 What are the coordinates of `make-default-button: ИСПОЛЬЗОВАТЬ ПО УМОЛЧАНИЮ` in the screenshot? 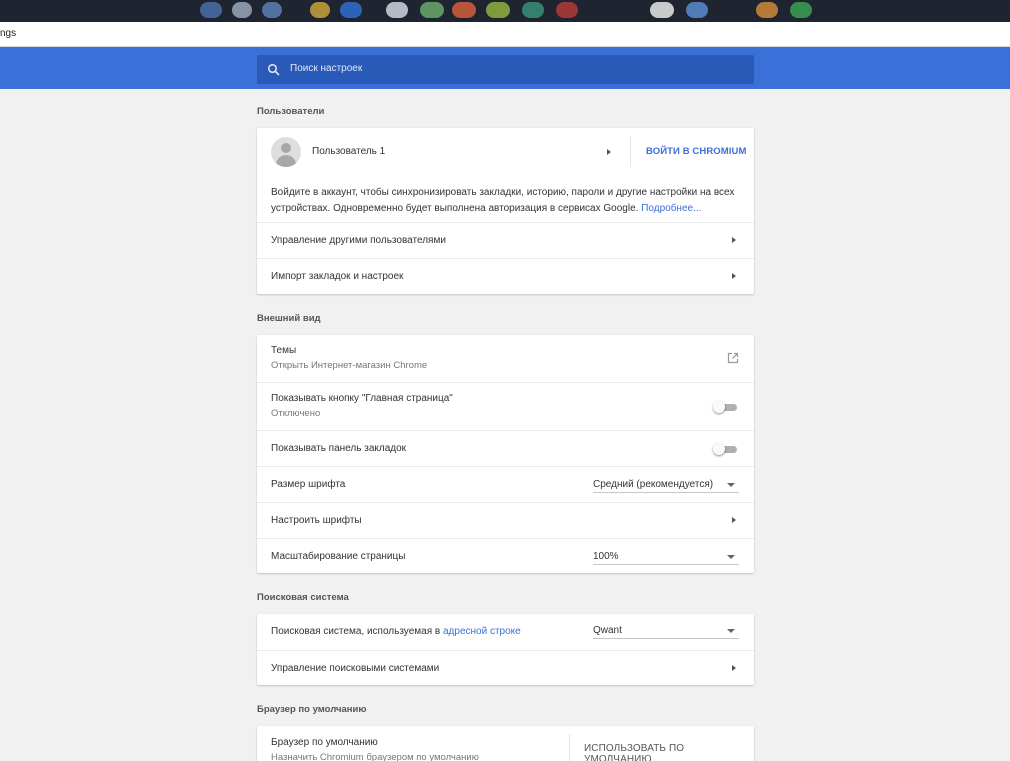 It's located at (669, 752).